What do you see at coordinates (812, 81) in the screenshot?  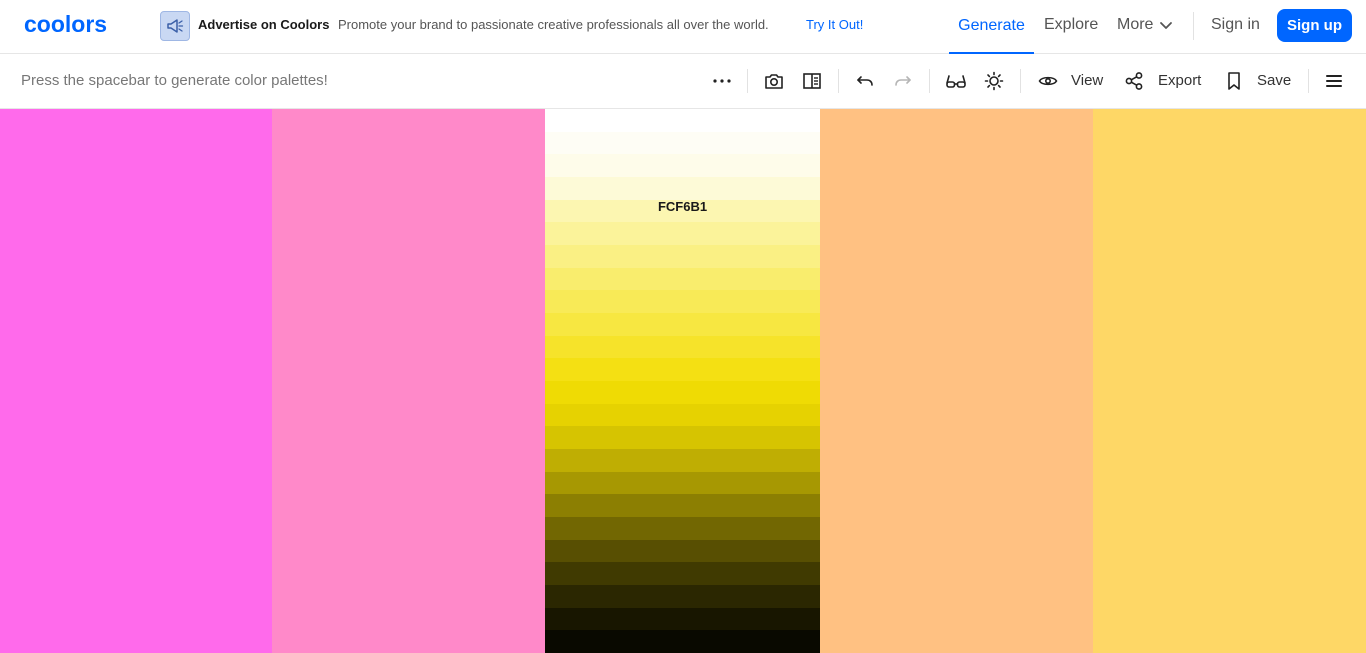 I see `layout-icon` at bounding box center [812, 81].